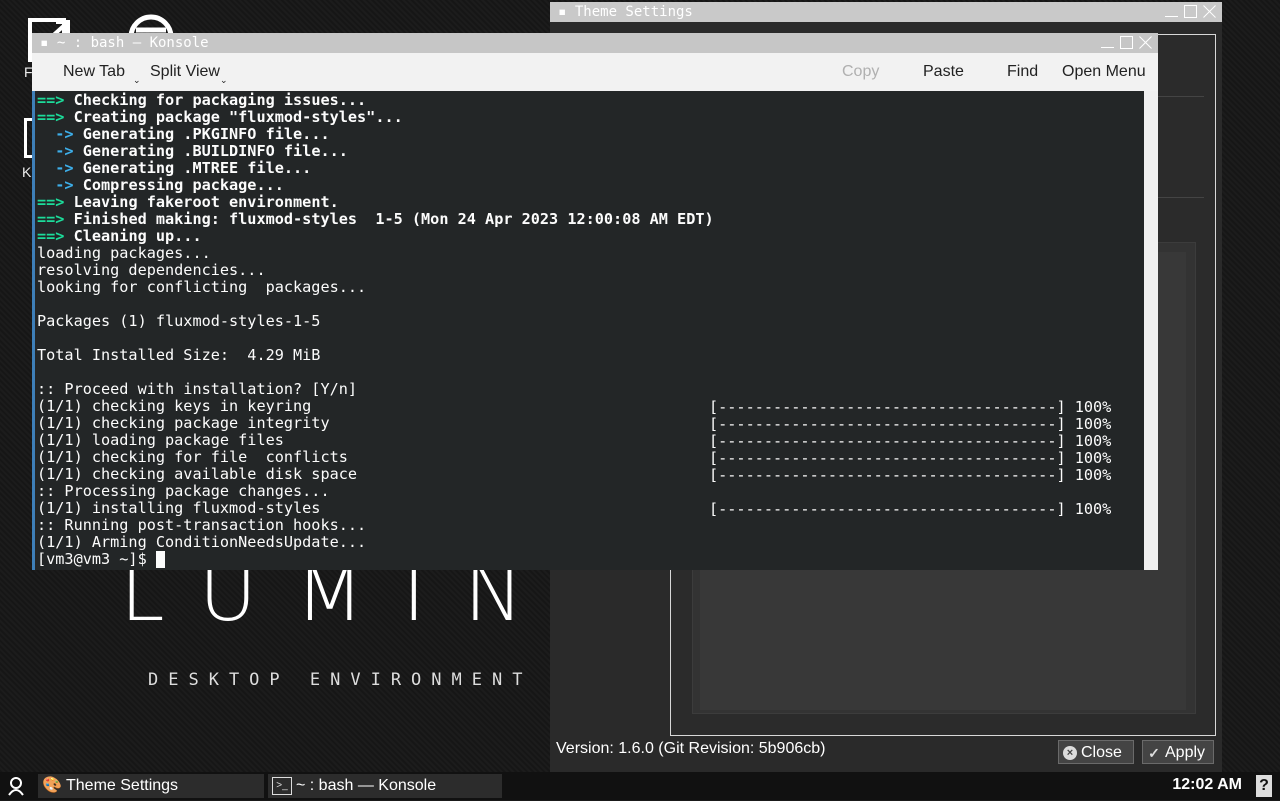  What do you see at coordinates (197, 474) in the screenshot?
I see `terminal-line: (1/1) checking available disk space` at bounding box center [197, 474].